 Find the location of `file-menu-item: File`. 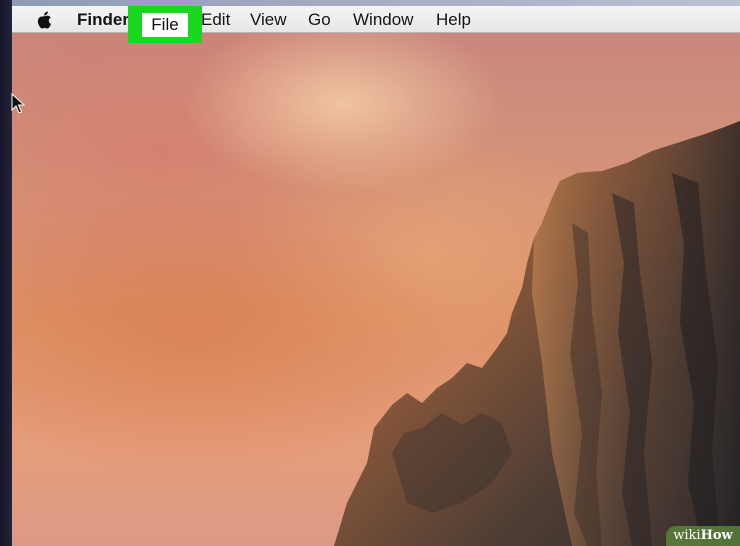

file-menu-item: File is located at coordinates (165, 25).